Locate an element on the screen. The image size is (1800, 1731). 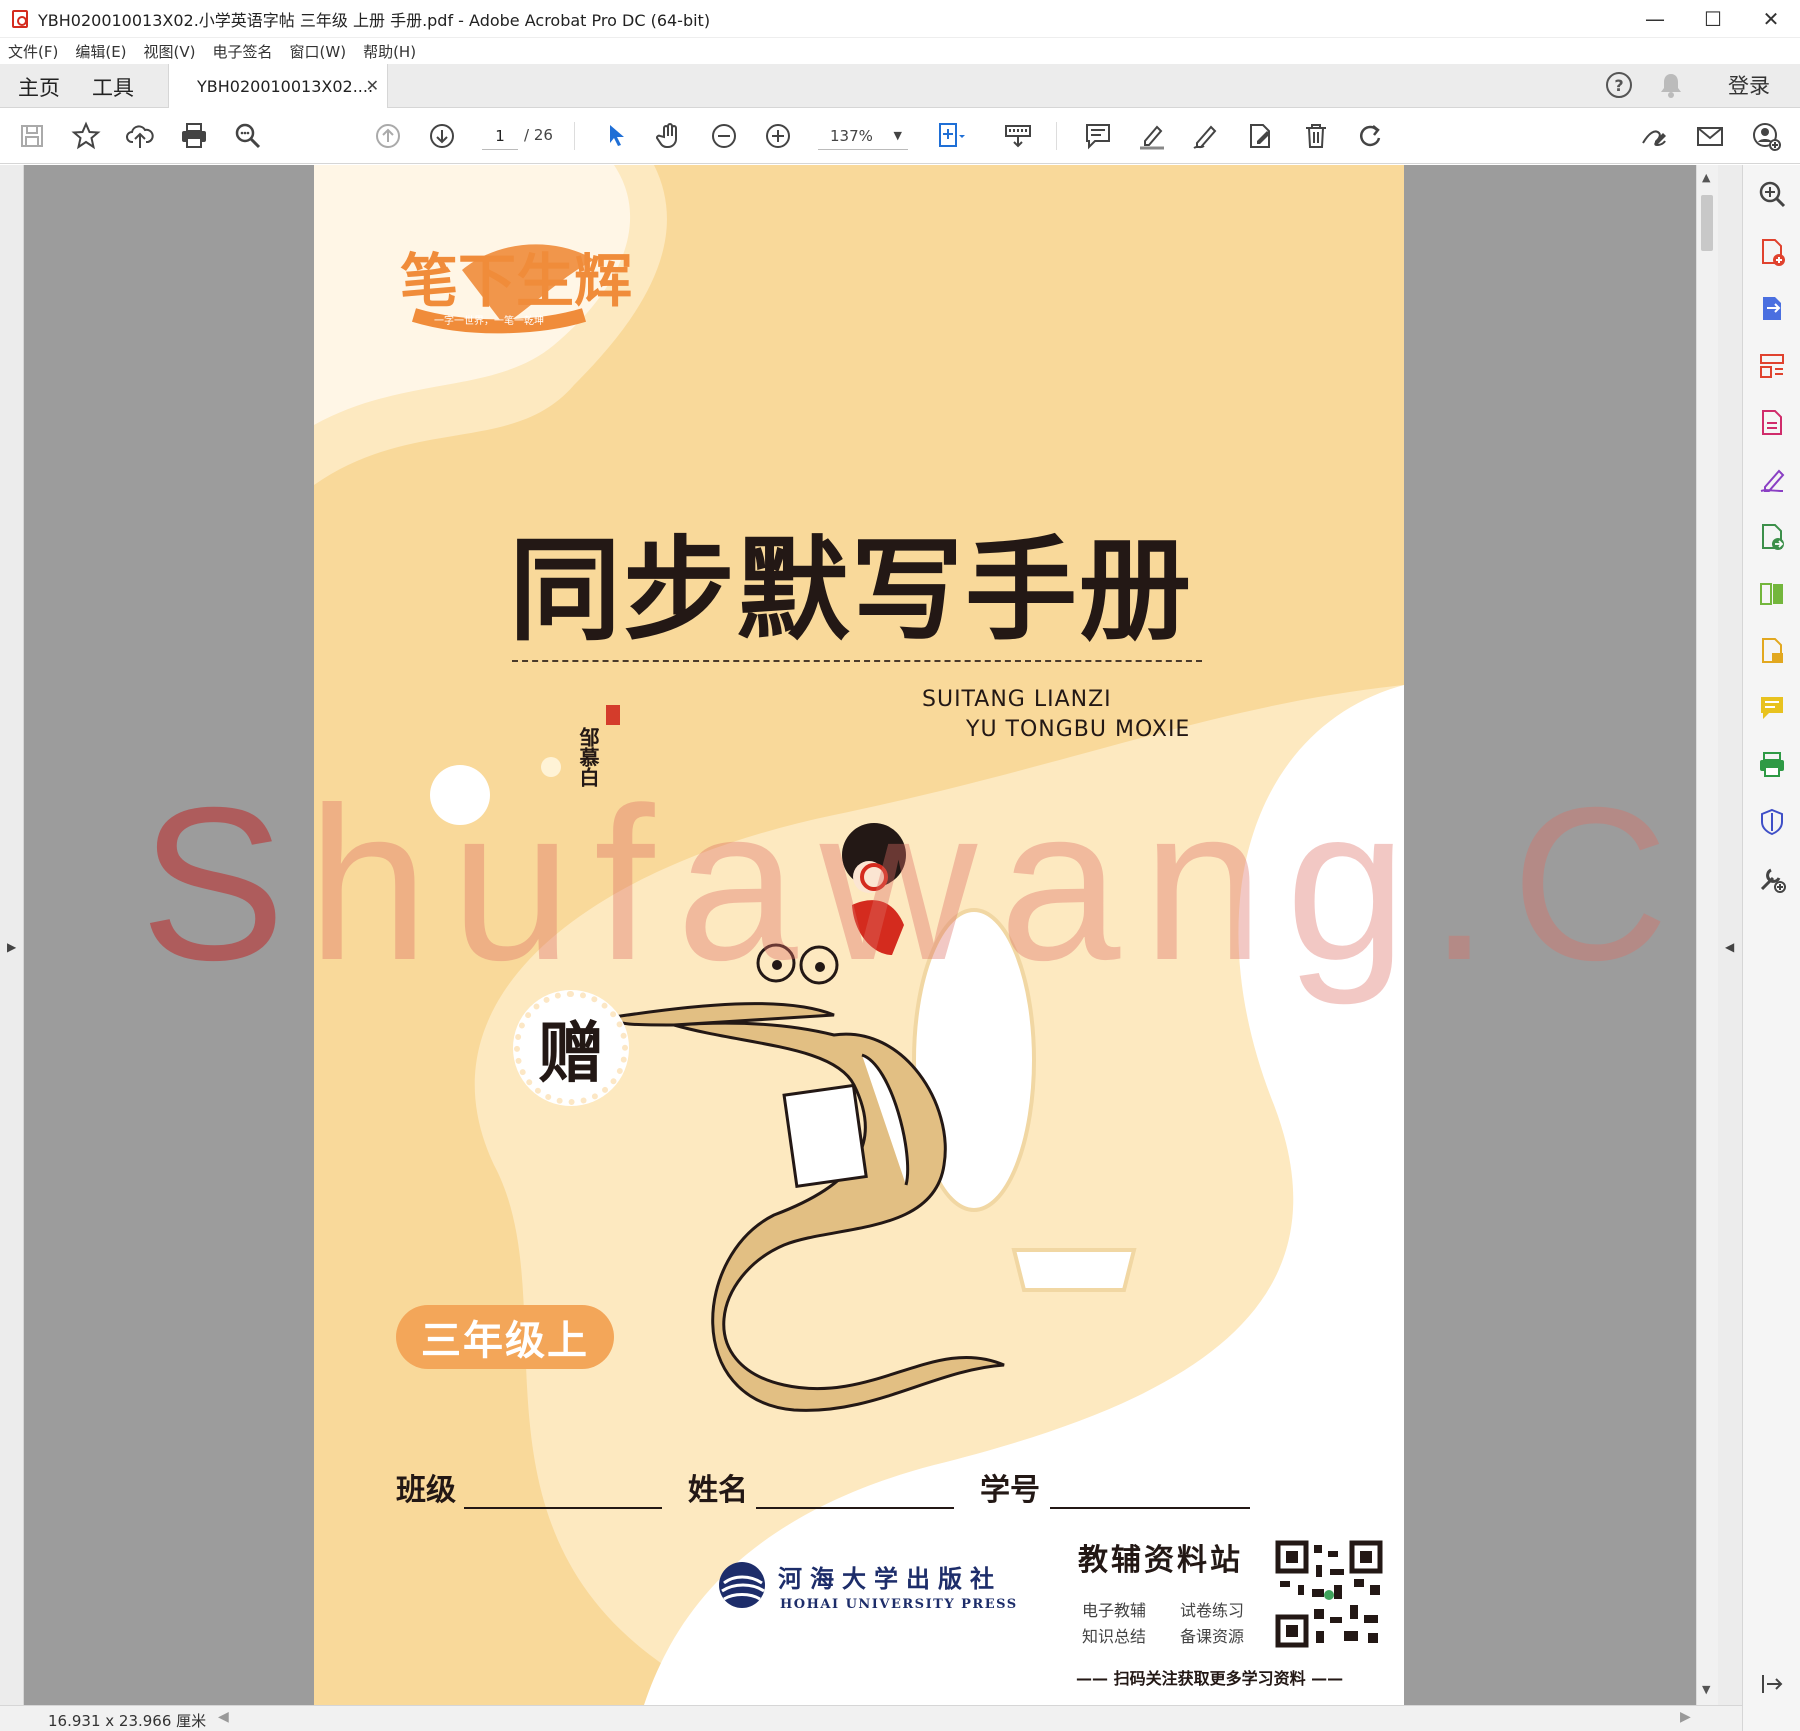
menu-window: 窗口(W) is located at coordinates (318, 51).